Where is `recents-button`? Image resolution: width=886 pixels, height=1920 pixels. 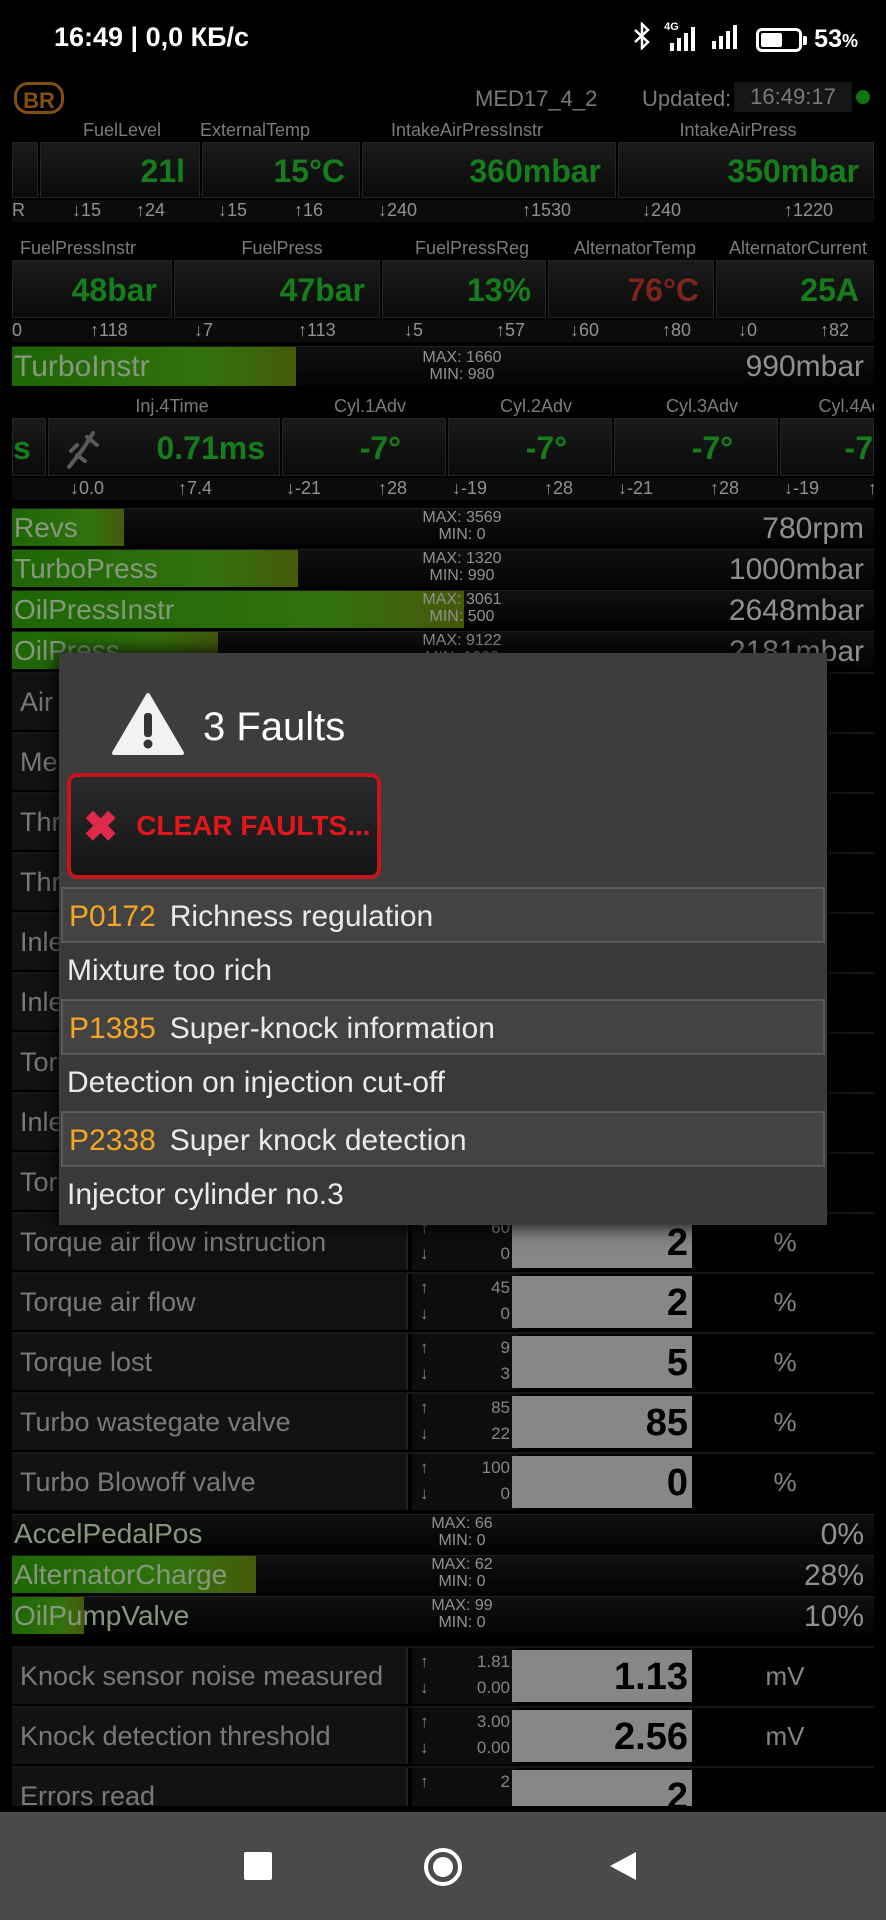
recents-button is located at coordinates (258, 1866).